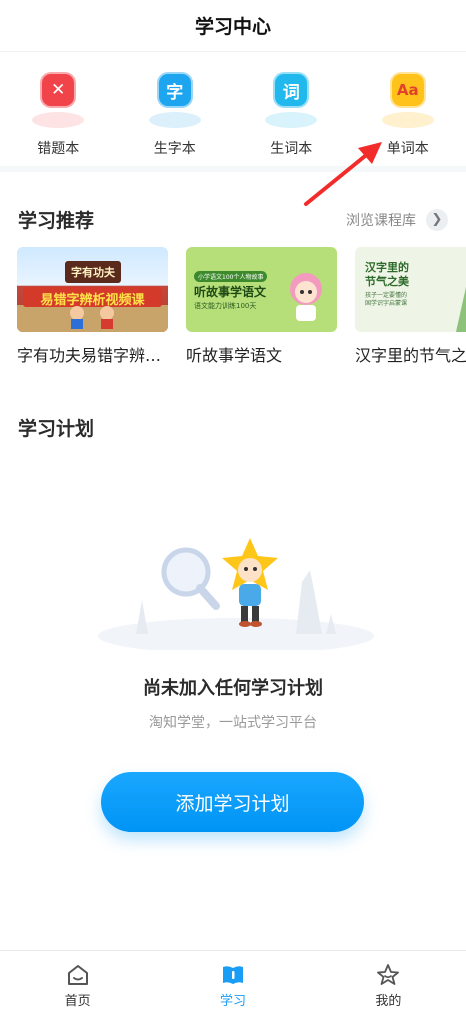 The width and height of the screenshot is (466, 1013). What do you see at coordinates (233, 427) in the screenshot?
I see `plan-header: 学习计划` at bounding box center [233, 427].